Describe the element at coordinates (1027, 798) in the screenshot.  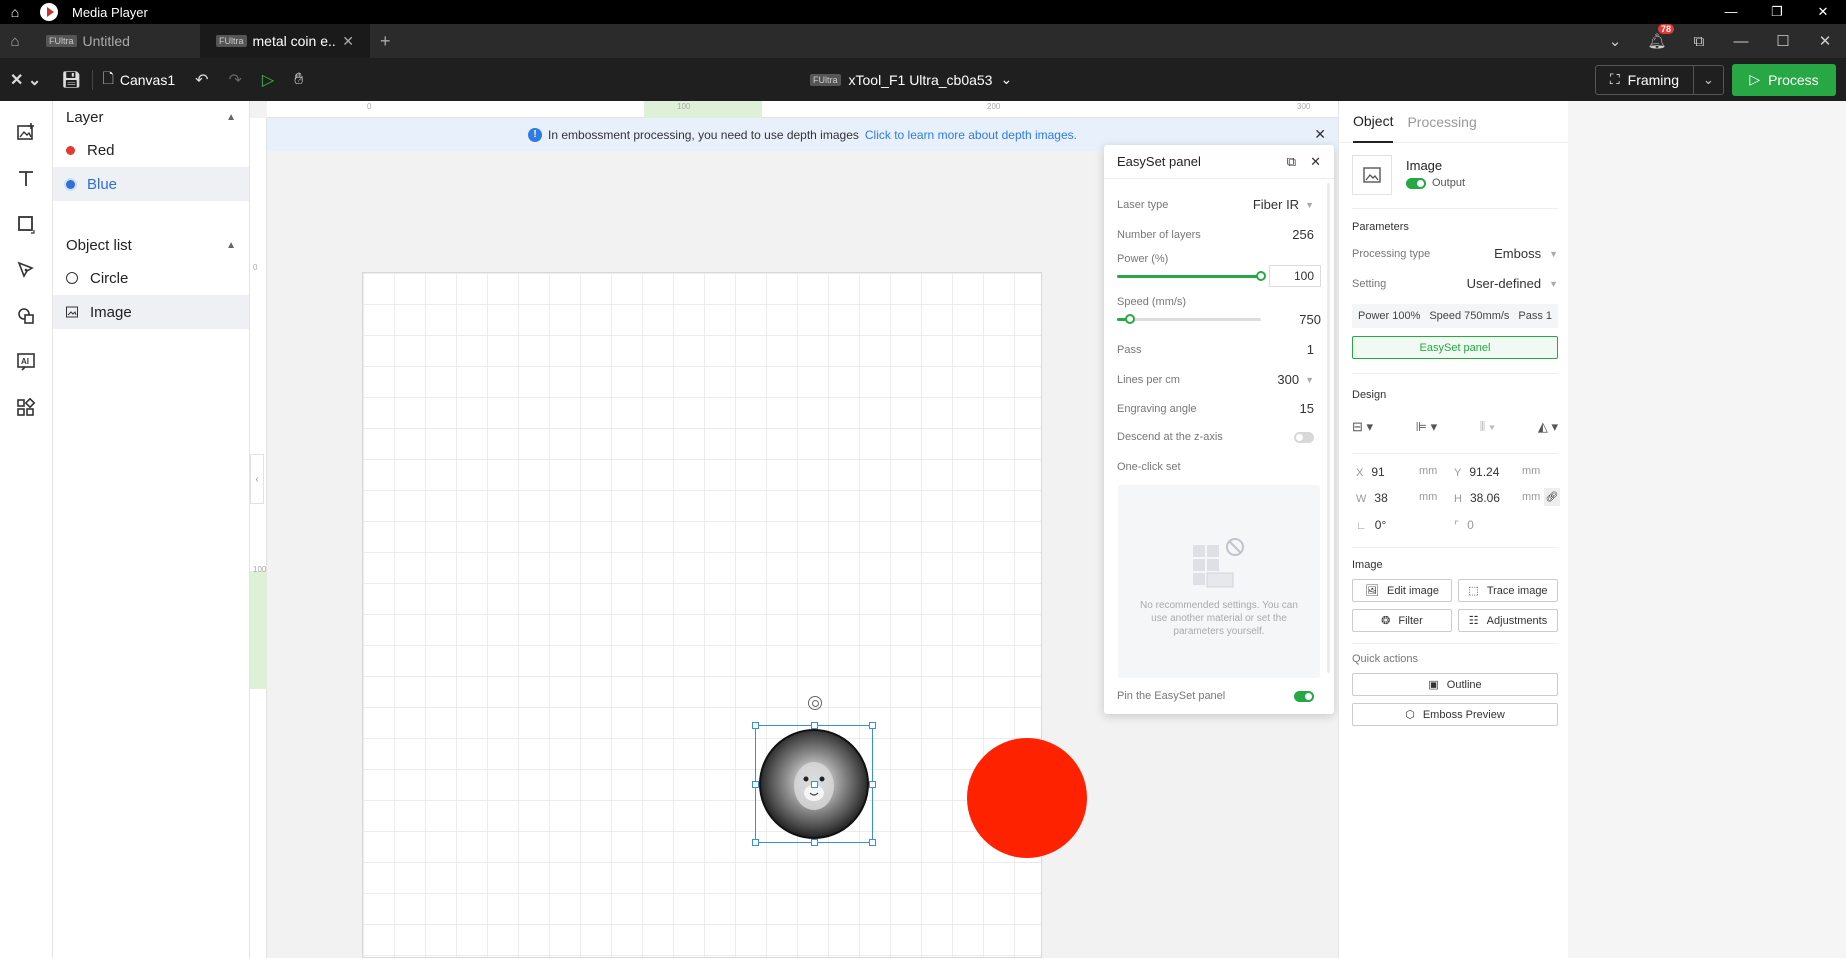
I see `red-circle-object` at that location.